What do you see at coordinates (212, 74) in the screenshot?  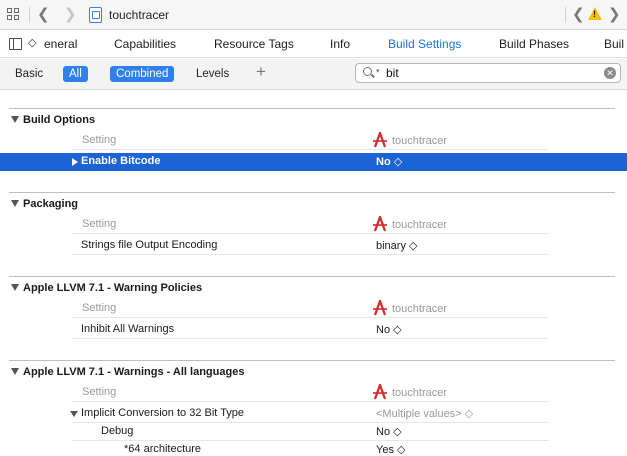 I see `levels-button: Levels` at bounding box center [212, 74].